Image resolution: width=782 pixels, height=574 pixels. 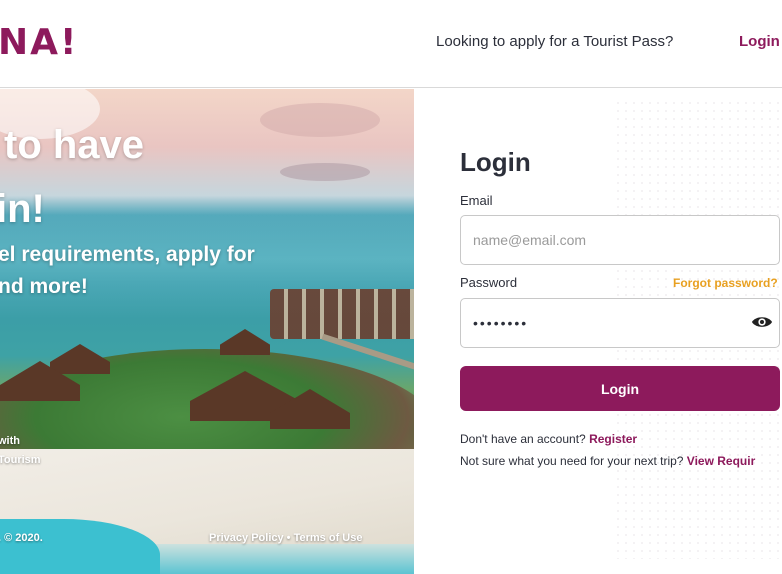 What do you see at coordinates (762, 322) in the screenshot?
I see `eye-icon` at bounding box center [762, 322].